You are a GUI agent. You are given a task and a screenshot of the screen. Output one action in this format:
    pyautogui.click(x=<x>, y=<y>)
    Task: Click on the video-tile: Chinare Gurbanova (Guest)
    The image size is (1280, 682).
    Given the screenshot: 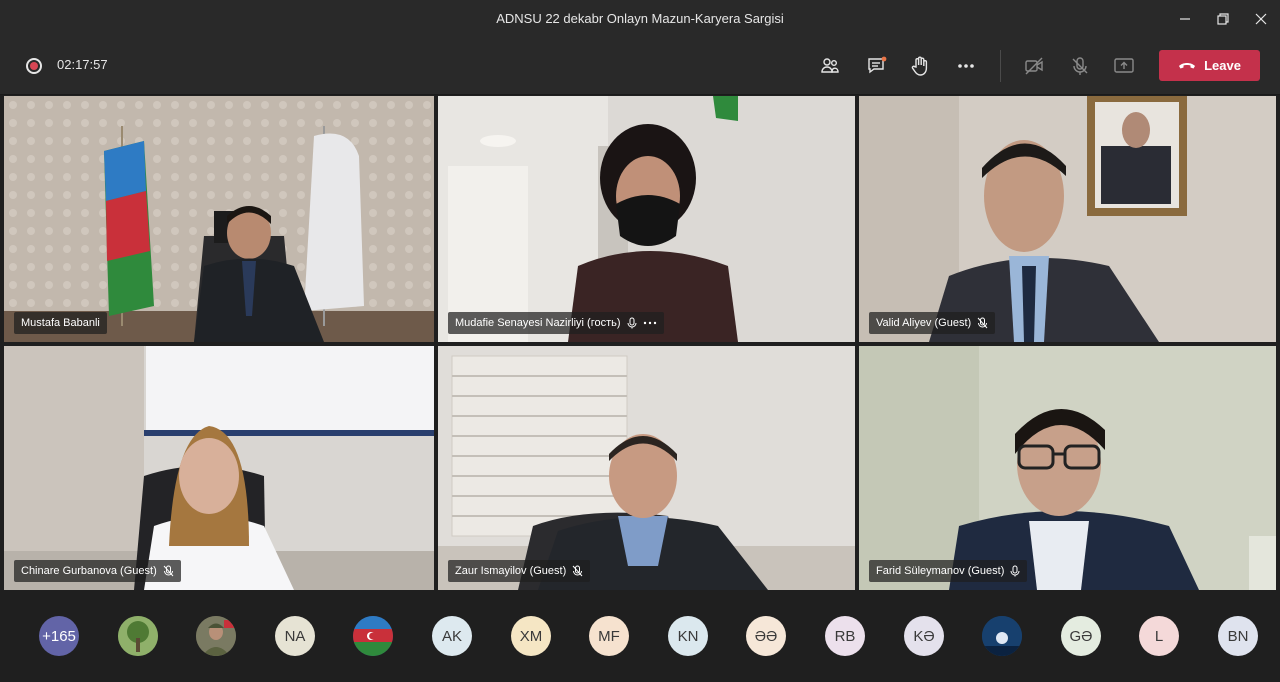 What is the action you would take?
    pyautogui.click(x=219, y=468)
    